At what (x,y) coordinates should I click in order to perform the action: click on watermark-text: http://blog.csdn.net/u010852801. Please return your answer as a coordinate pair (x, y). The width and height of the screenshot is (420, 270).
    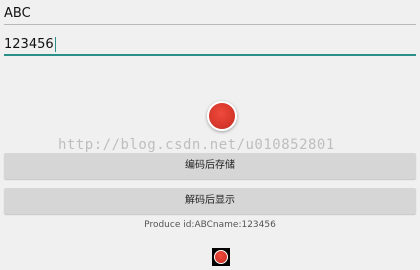
    Looking at the image, I should click on (196, 145).